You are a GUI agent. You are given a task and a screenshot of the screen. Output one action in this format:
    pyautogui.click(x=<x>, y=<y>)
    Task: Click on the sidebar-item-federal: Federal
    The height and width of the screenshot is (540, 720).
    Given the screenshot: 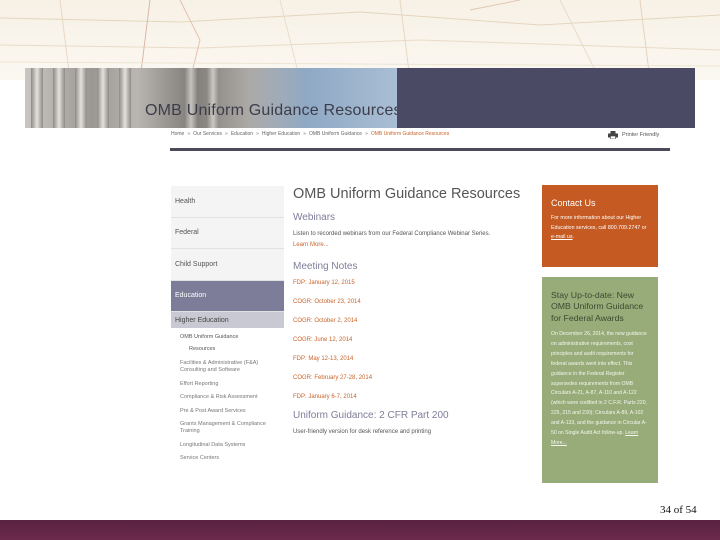 What is the action you would take?
    pyautogui.click(x=227, y=233)
    